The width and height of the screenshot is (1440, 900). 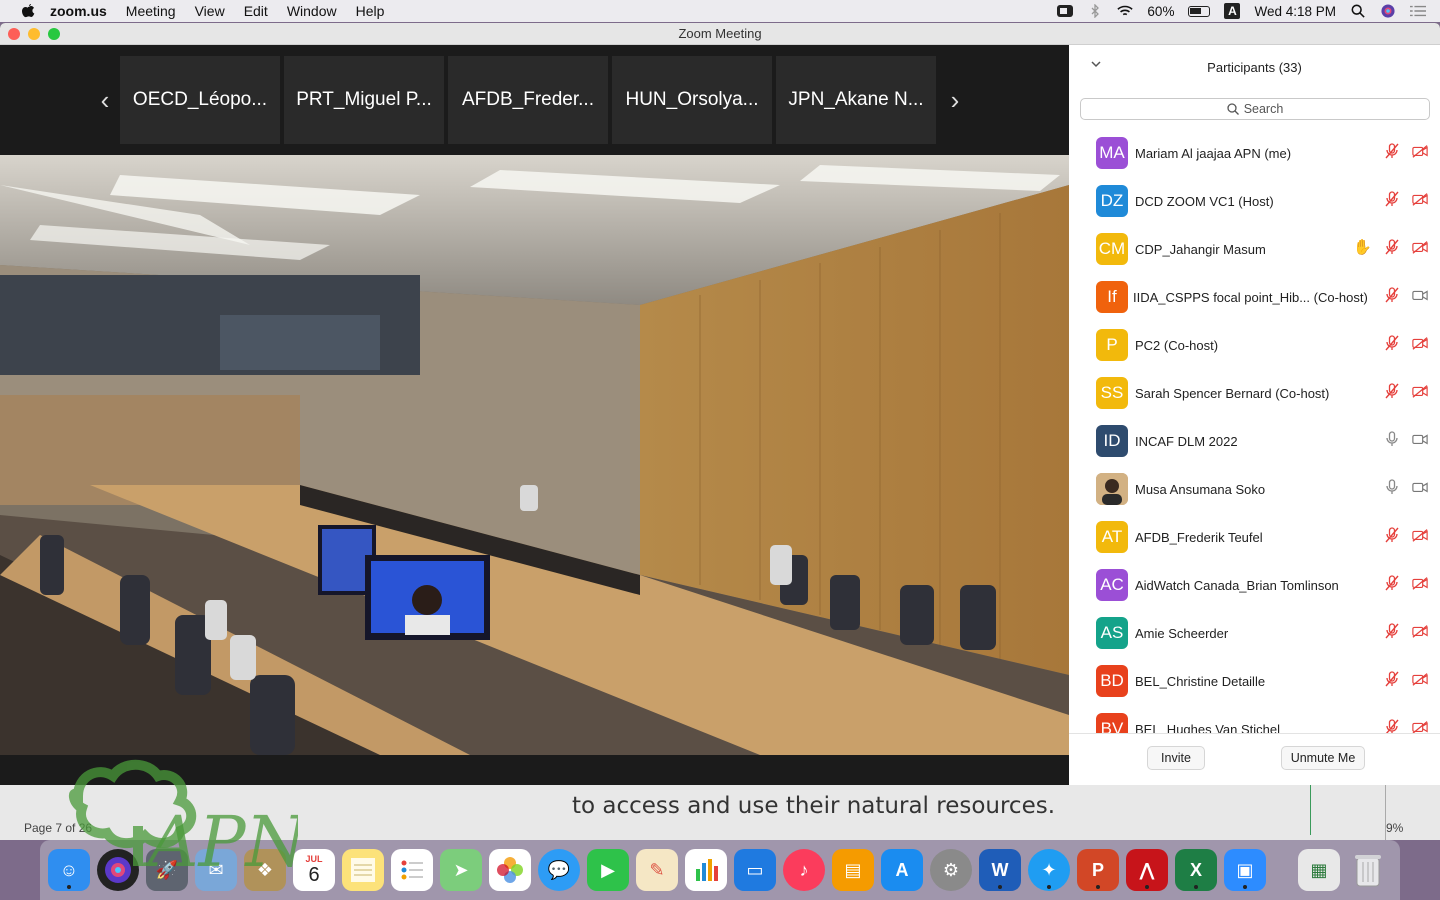 I want to click on word-icon: W, so click(x=1000, y=870).